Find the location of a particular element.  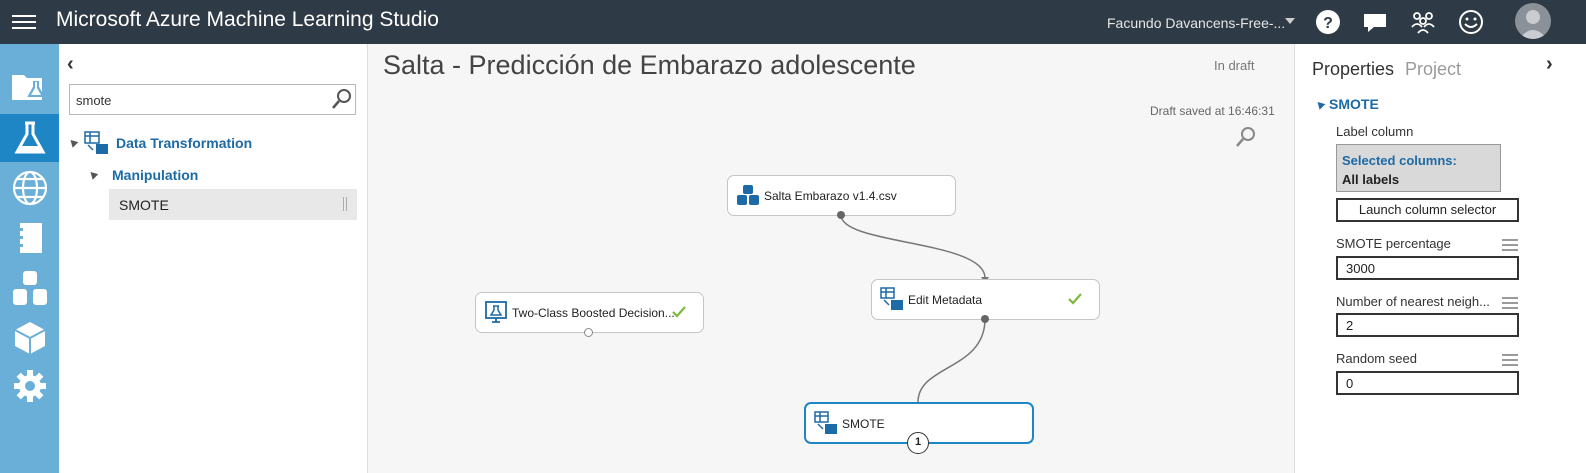

selected-columns-box: Selected columns: All labels is located at coordinates (1418, 168).